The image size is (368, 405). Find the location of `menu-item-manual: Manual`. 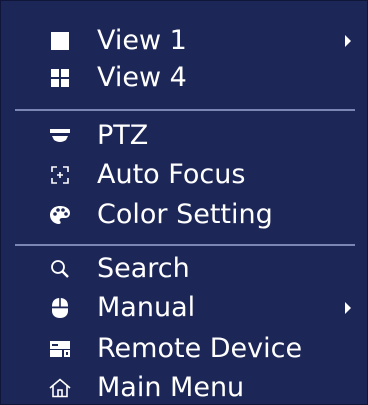

menu-item-manual: Manual is located at coordinates (184, 308).